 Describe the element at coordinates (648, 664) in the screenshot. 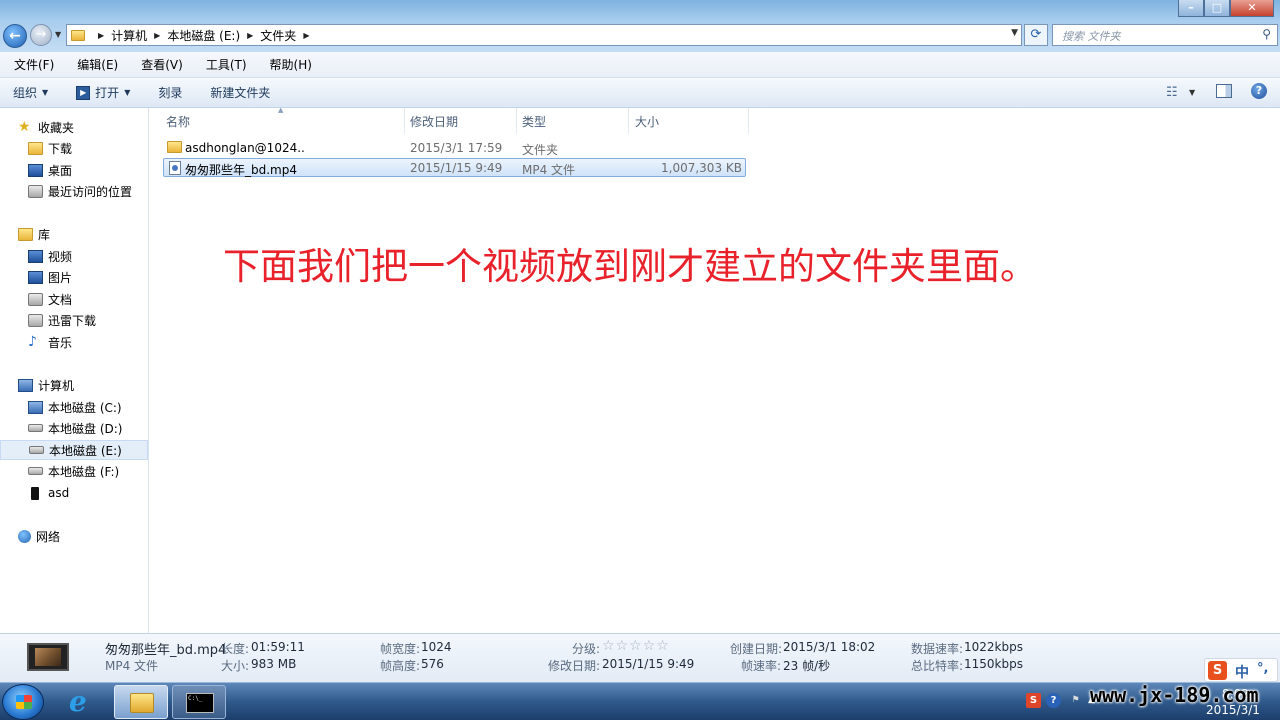

I see `value-modified: 2015/1/15 9:49` at that location.